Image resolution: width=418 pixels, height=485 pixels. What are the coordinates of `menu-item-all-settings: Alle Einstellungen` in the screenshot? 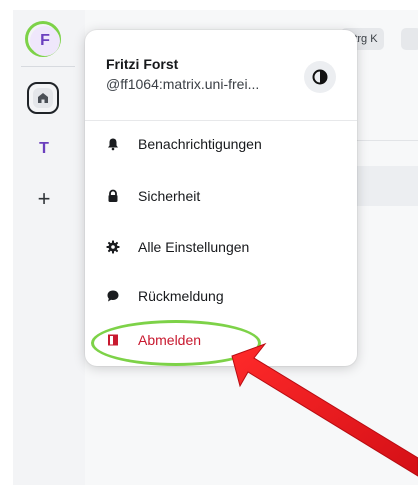 It's located at (221, 247).